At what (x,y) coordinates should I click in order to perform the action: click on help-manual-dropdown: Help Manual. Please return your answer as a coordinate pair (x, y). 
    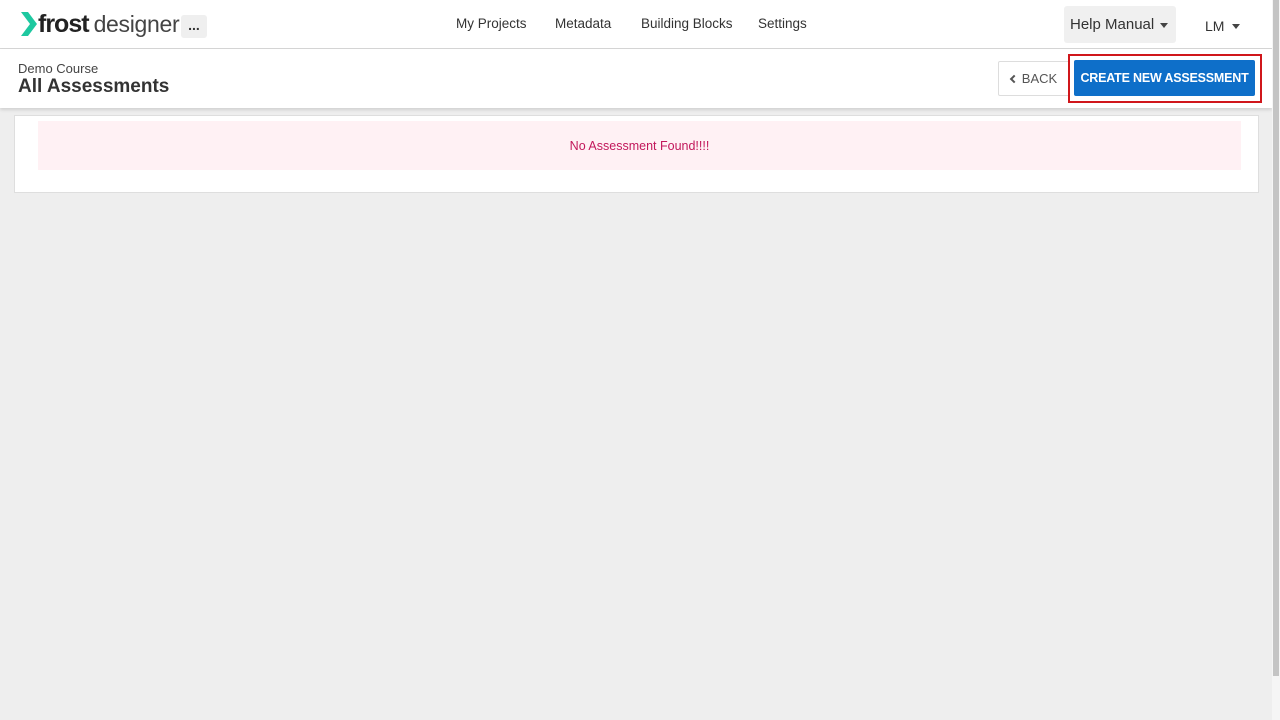
    Looking at the image, I should click on (1120, 24).